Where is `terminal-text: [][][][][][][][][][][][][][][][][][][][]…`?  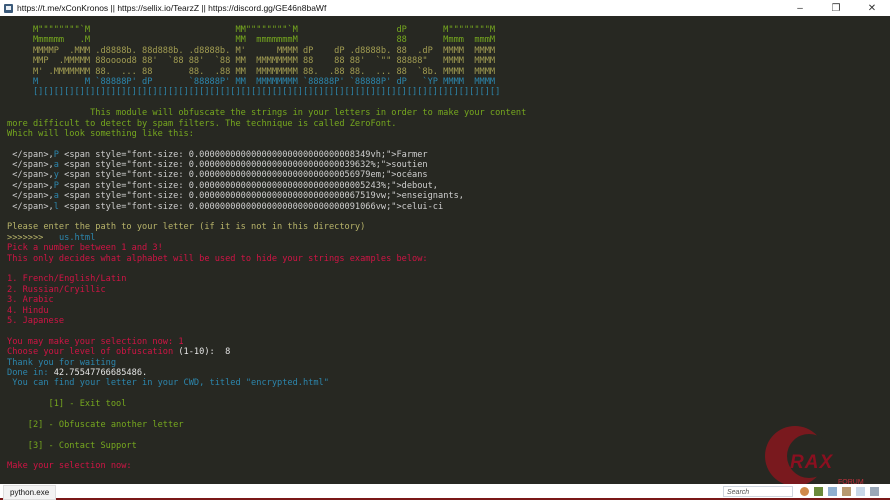
terminal-text: [][][][][][][][][][][][][][][][][][][][]… is located at coordinates (254, 92).